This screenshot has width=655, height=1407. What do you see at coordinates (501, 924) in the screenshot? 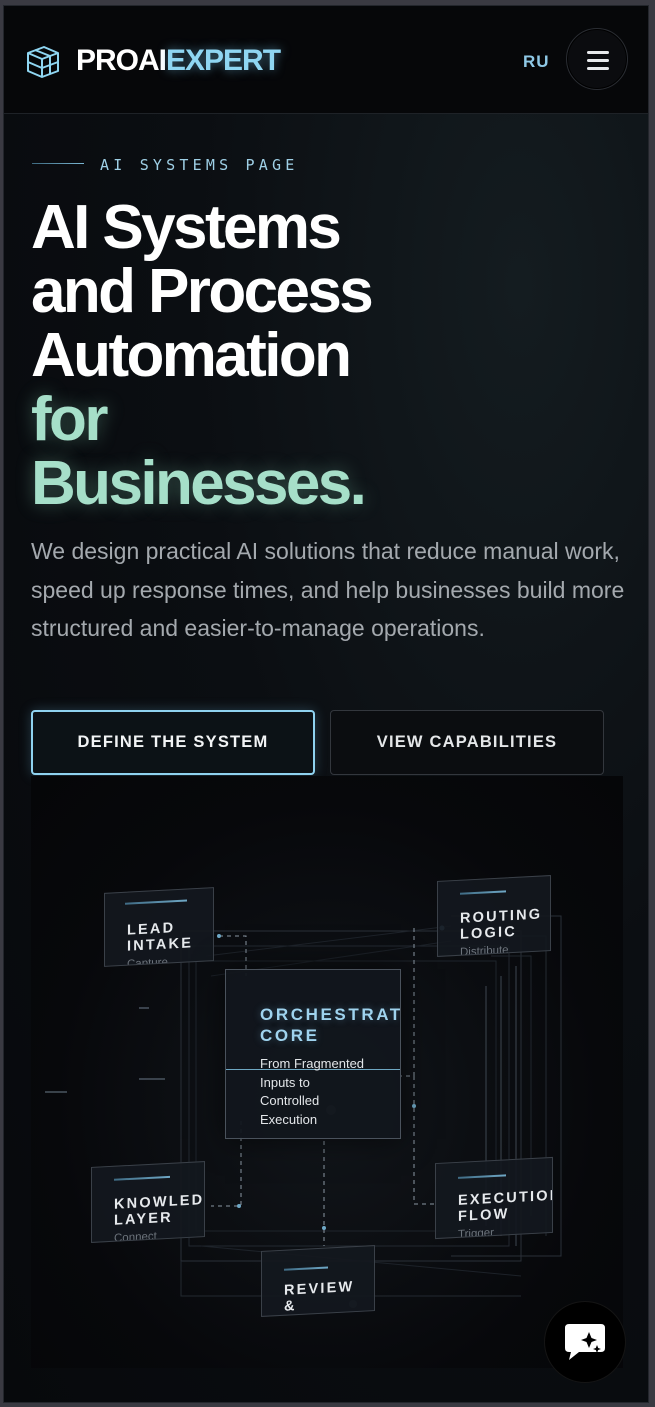
I see `node-title: ROUTING LOGIC` at bounding box center [501, 924].